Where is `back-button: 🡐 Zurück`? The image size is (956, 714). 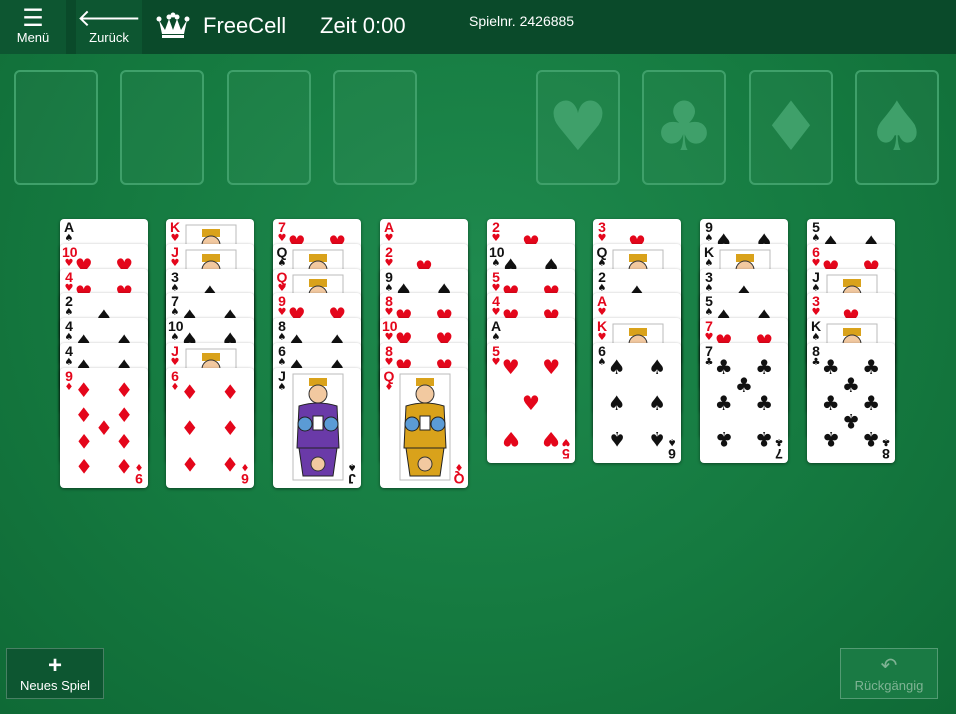 back-button: 🡐 Zurück is located at coordinates (109, 27).